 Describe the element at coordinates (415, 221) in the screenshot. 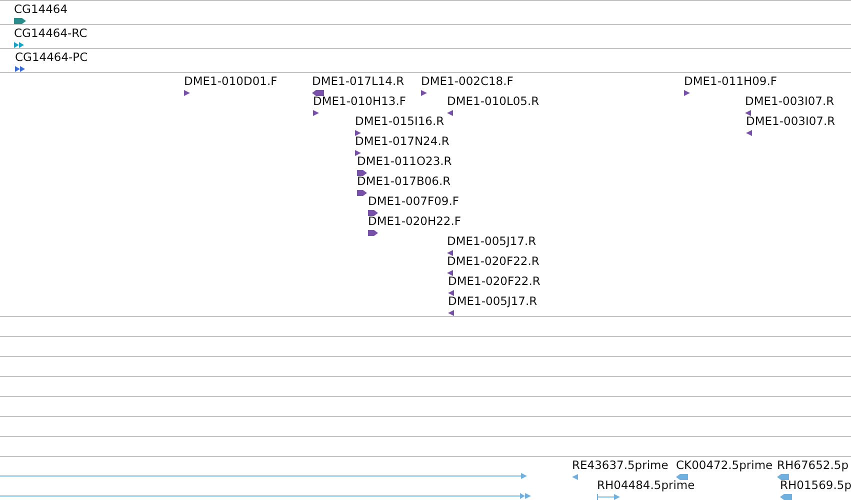

I see `feature-label: DME1-020H22.F` at that location.